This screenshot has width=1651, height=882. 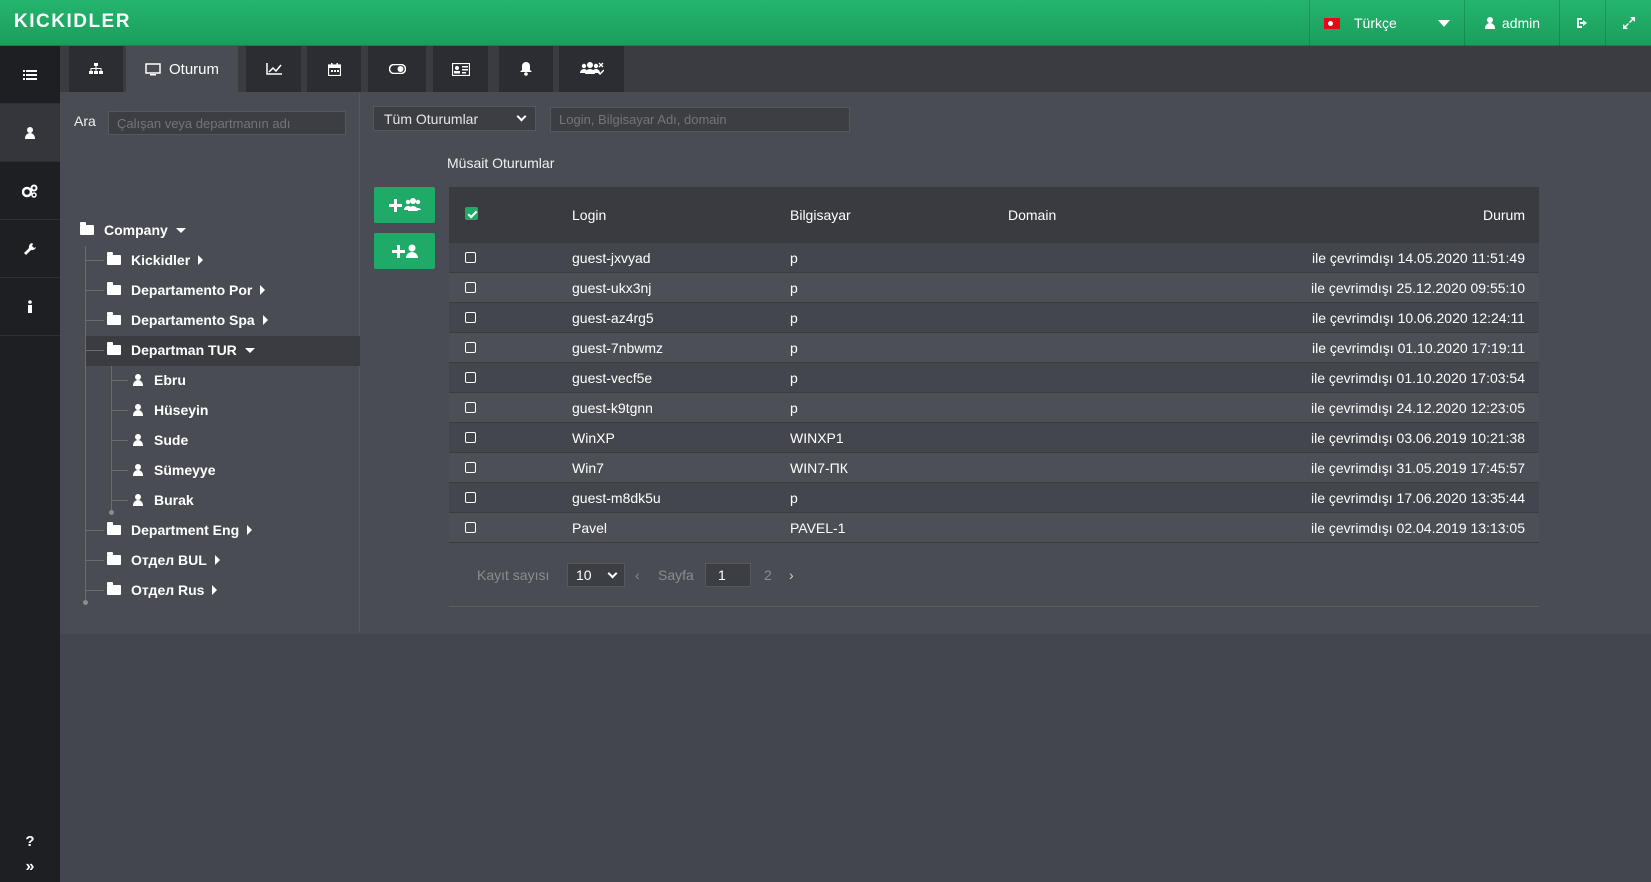 I want to click on cell-login: guest-vecf5e, so click(x=612, y=377).